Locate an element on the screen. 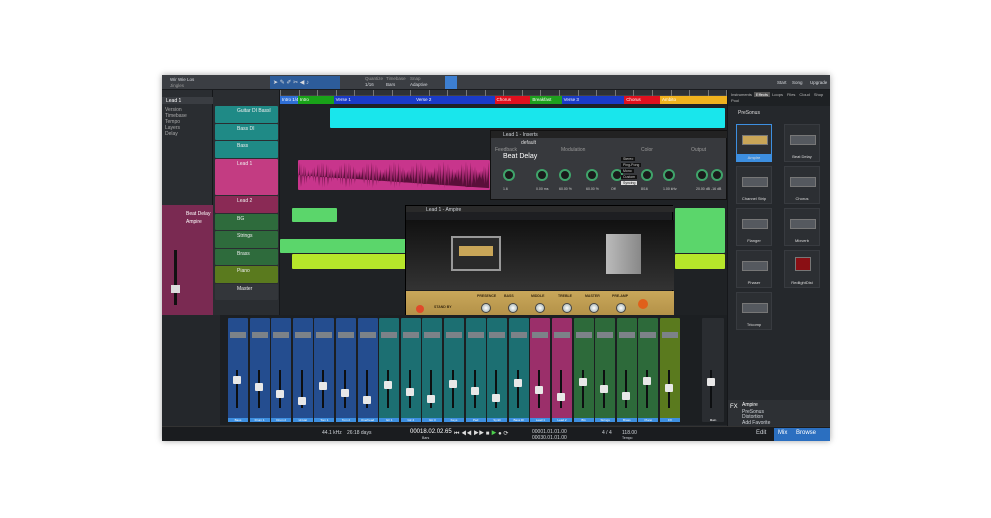 The height and width of the screenshot is (518, 991). delay-mode-button: Custom is located at coordinates (629, 177).